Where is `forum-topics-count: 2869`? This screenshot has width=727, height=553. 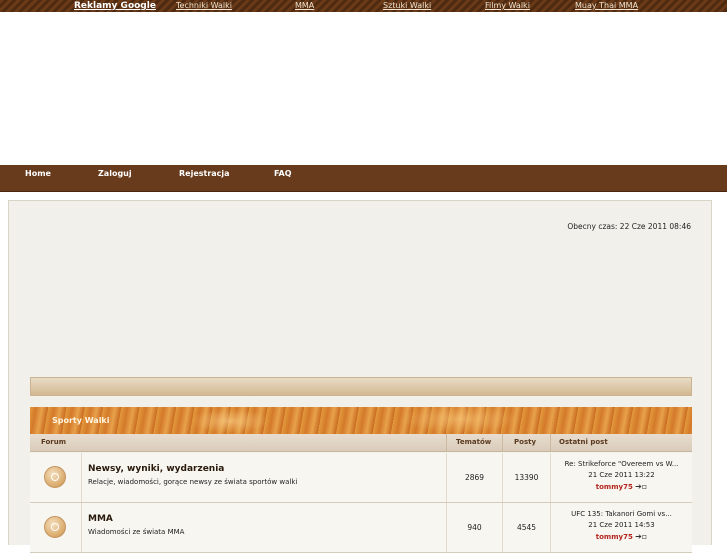
forum-topics-count: 2869 is located at coordinates (474, 477).